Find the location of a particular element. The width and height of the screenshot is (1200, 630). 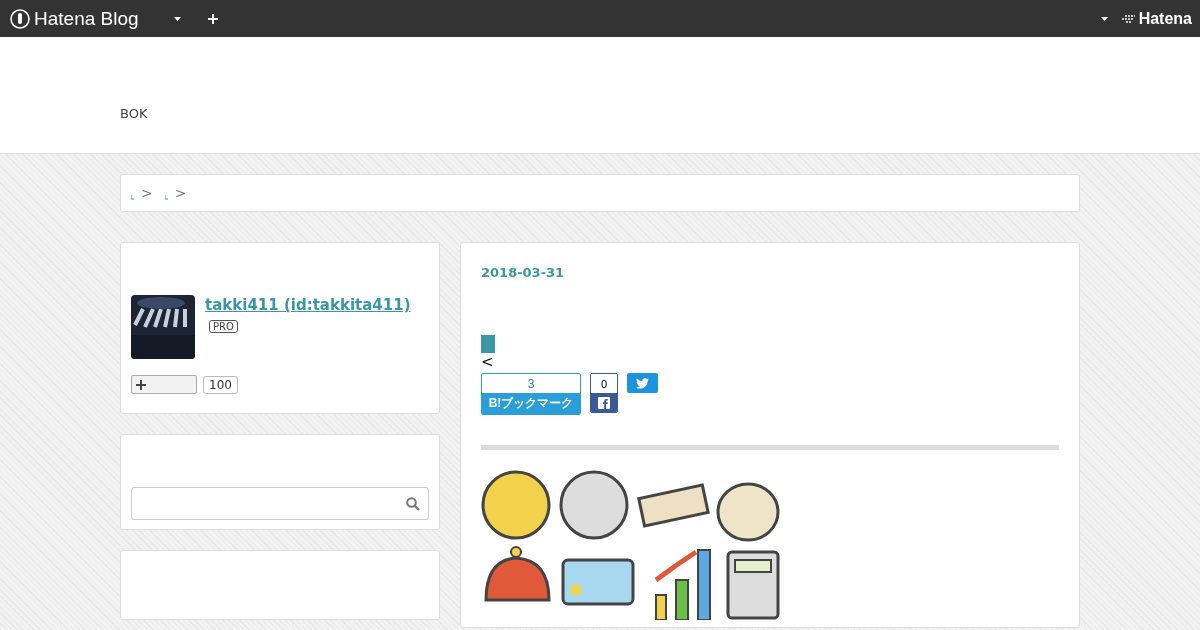

hatena-logo: Hatena is located at coordinates (1156, 18).